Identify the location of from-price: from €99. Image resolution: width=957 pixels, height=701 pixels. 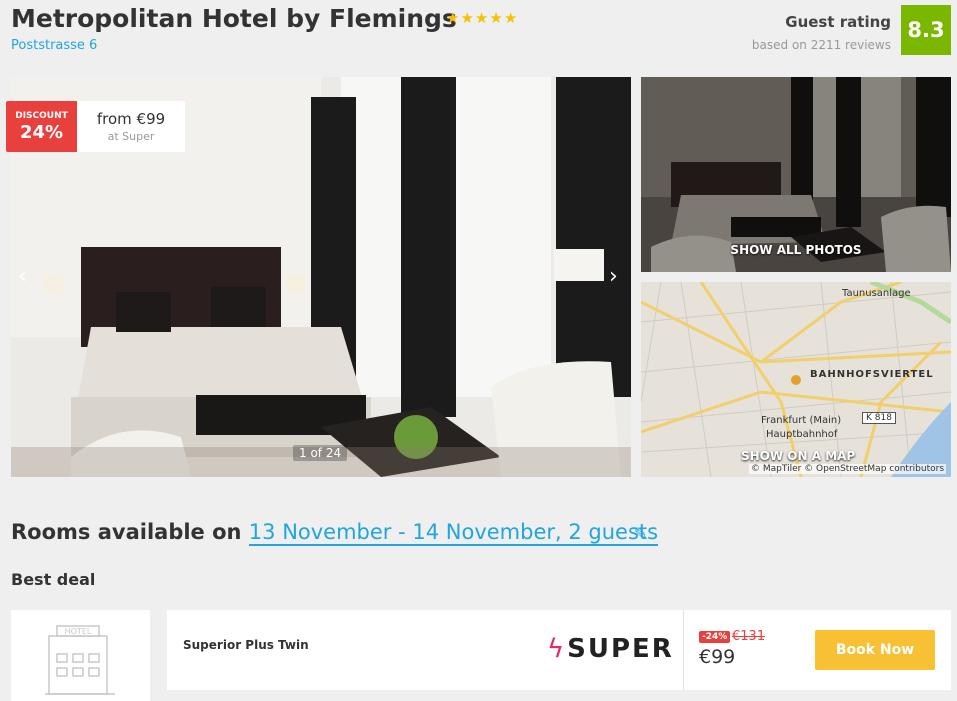
(131, 119).